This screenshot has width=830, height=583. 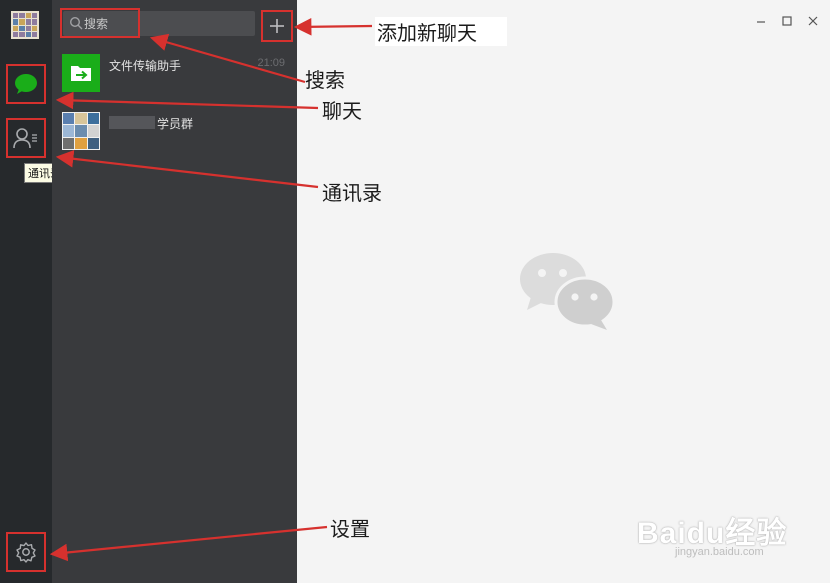 What do you see at coordinates (187, 100) in the screenshot?
I see `arrow-chat` at bounding box center [187, 100].